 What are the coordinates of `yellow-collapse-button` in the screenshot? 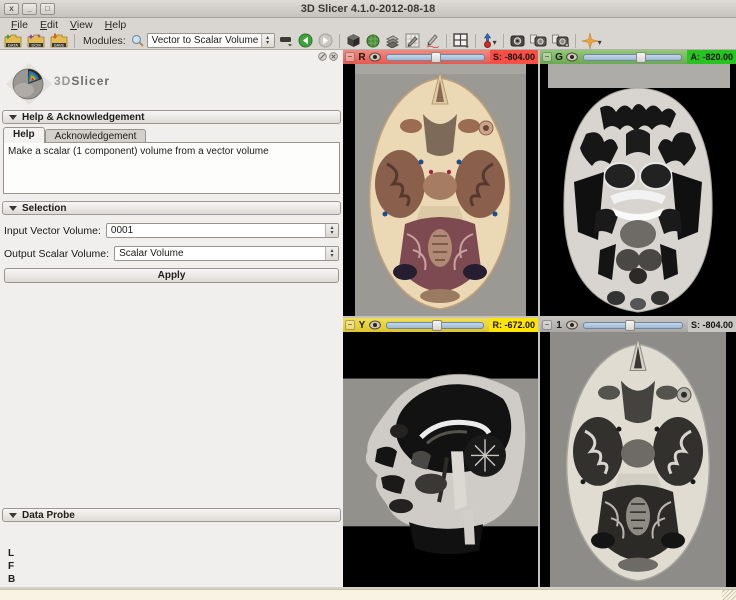 It's located at (350, 325).